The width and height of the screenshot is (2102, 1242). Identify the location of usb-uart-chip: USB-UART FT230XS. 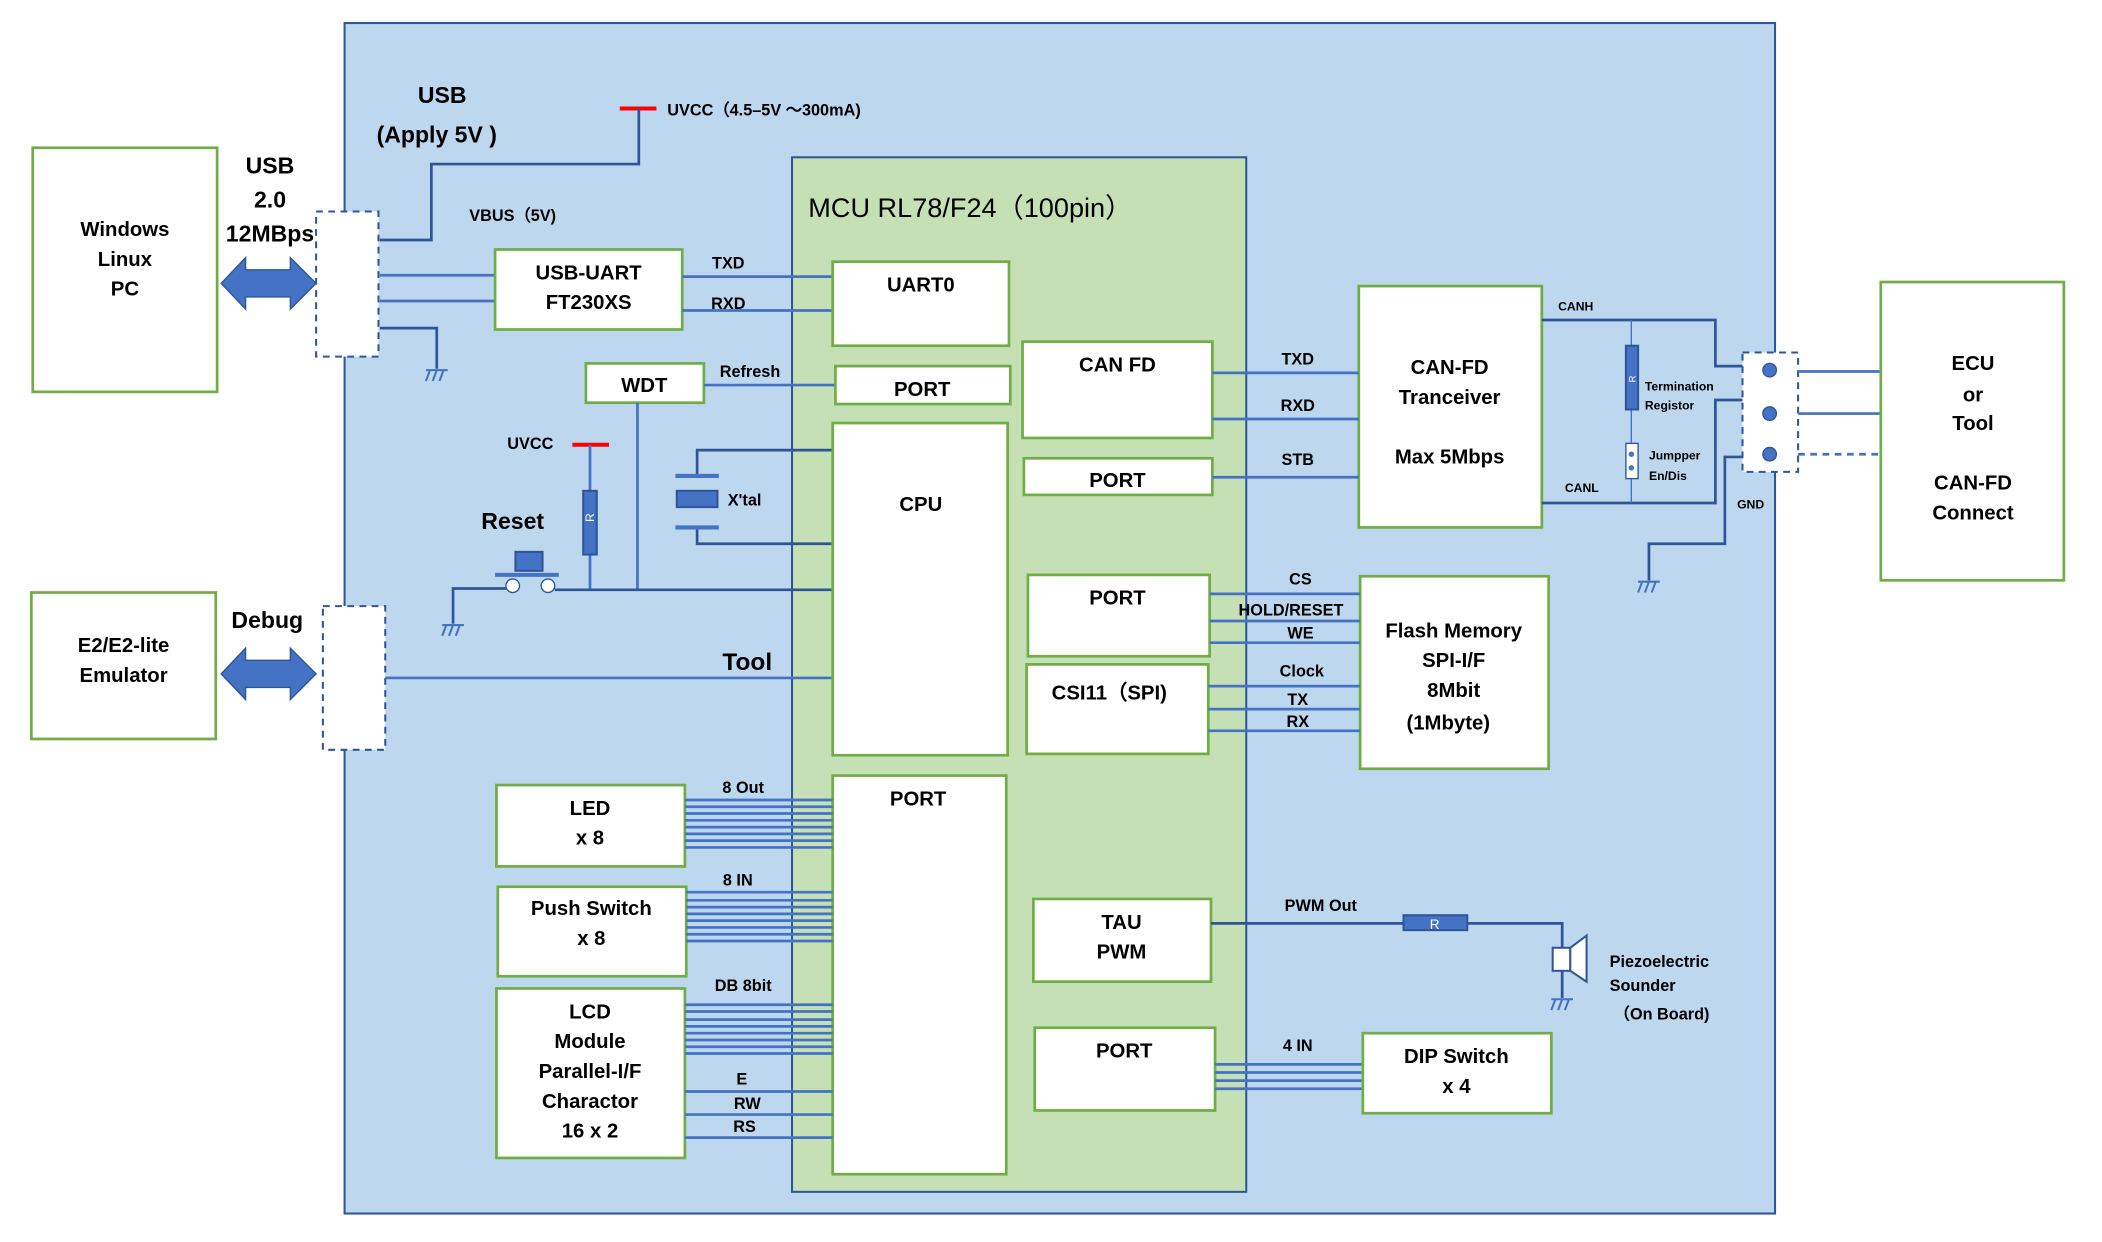
(588, 289).